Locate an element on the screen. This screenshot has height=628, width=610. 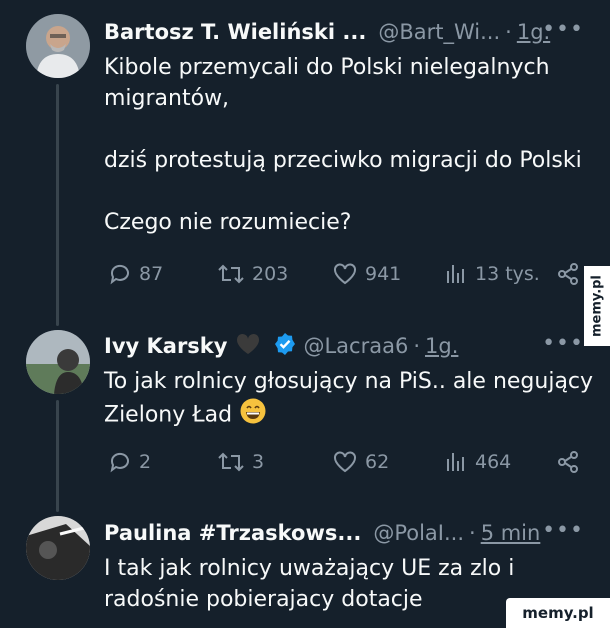
text-line: Czego nie rozumiecie? is located at coordinates (228, 222).